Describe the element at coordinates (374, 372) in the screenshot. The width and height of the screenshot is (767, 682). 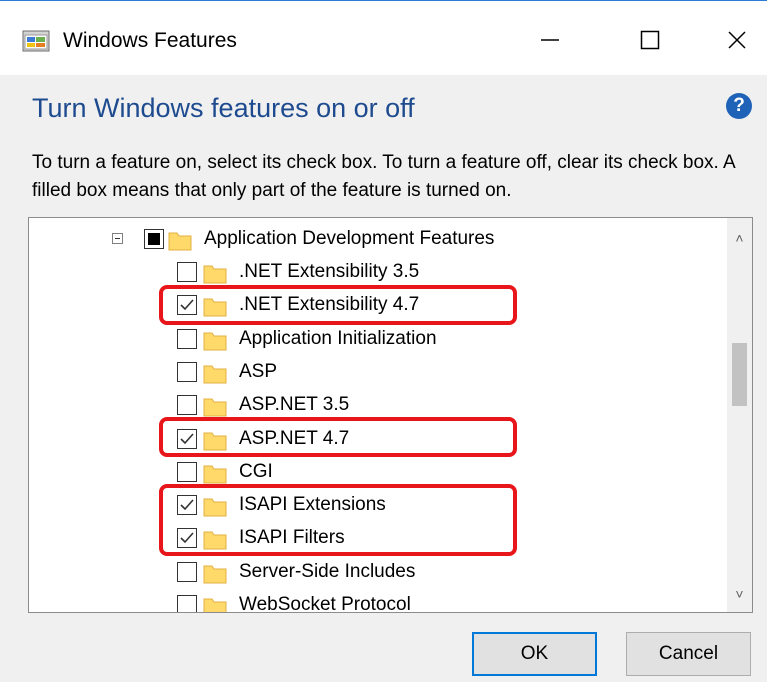
I see `tree-item: ASP` at that location.